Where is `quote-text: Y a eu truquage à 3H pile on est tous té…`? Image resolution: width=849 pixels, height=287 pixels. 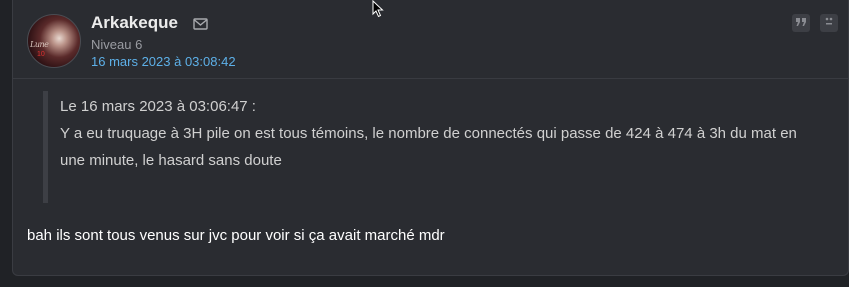
quote-text: Y a eu truquage à 3H pile on est tous té… is located at coordinates (428, 147).